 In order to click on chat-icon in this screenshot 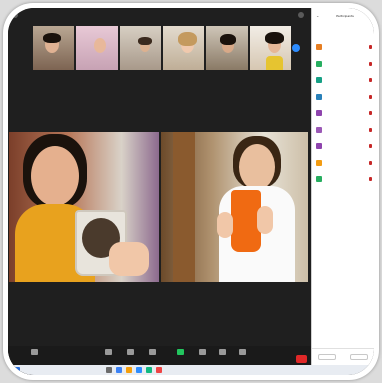, I will do `click(152, 352)`.